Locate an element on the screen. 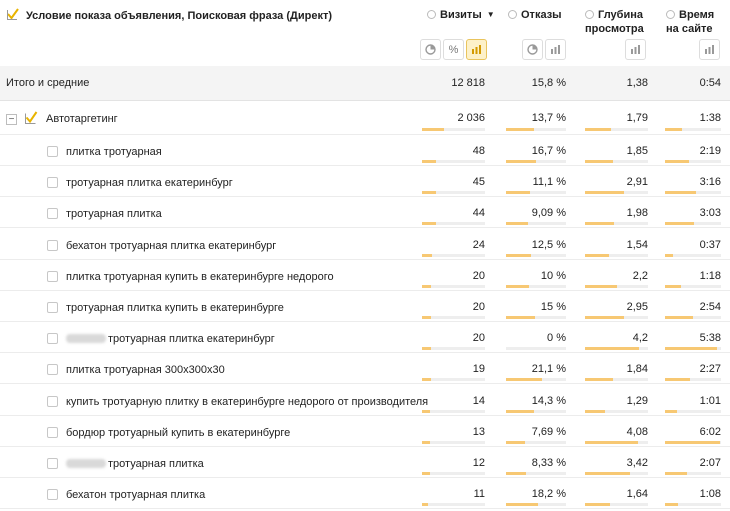  depth-bar-view-button is located at coordinates (635, 49).